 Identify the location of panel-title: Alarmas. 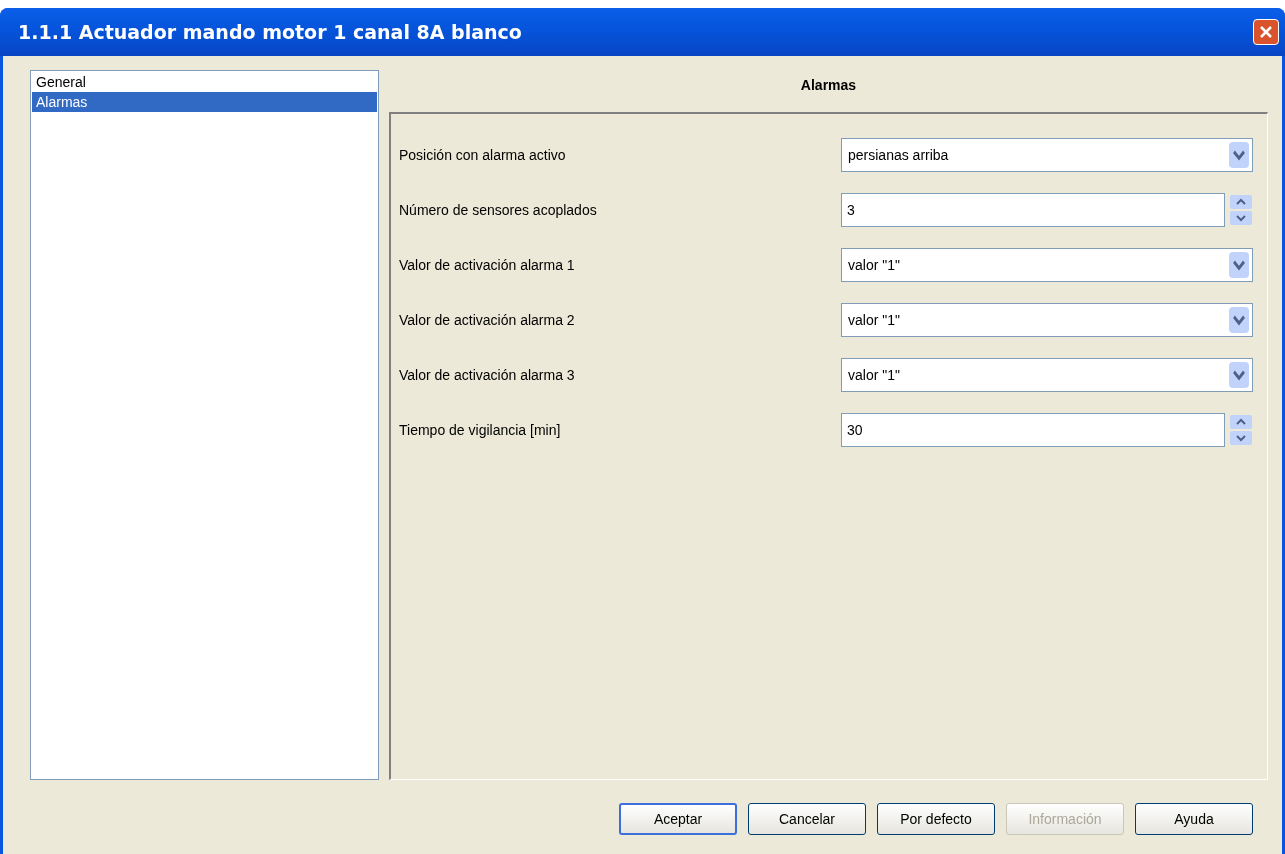
(828, 85).